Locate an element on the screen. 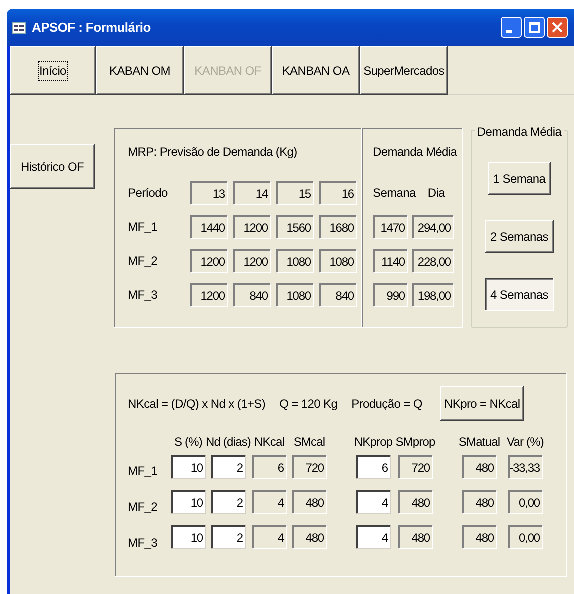 This screenshot has width=574, height=594. value-field: 16 is located at coordinates (338, 193).